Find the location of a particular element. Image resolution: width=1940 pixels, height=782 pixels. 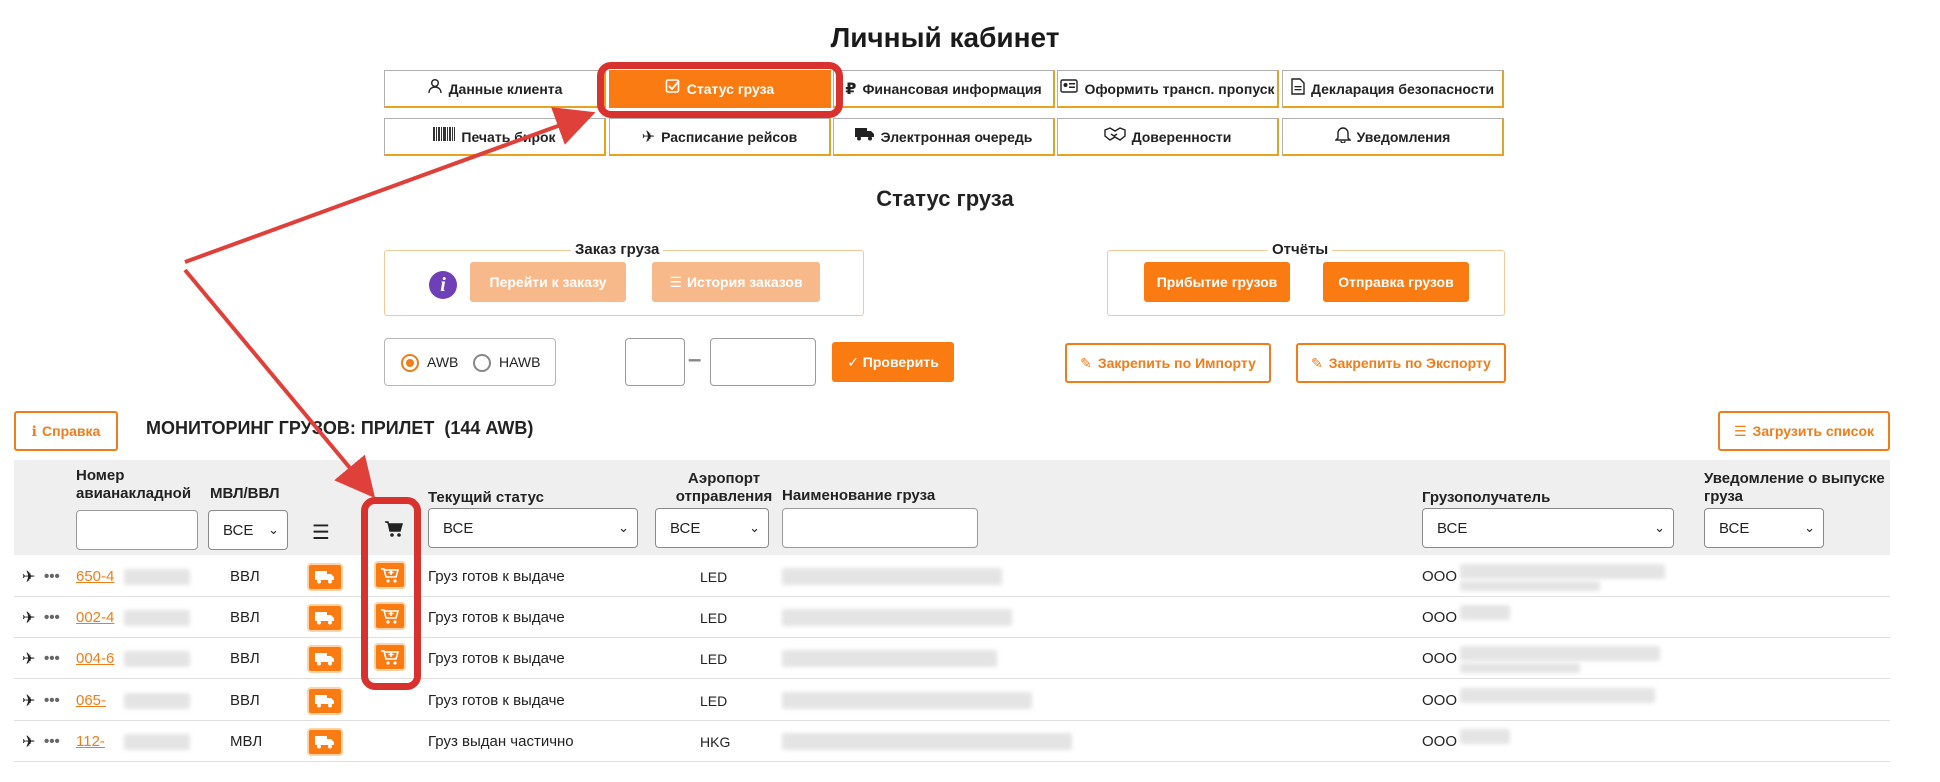

arrow-to-nav is located at coordinates (390, 185).